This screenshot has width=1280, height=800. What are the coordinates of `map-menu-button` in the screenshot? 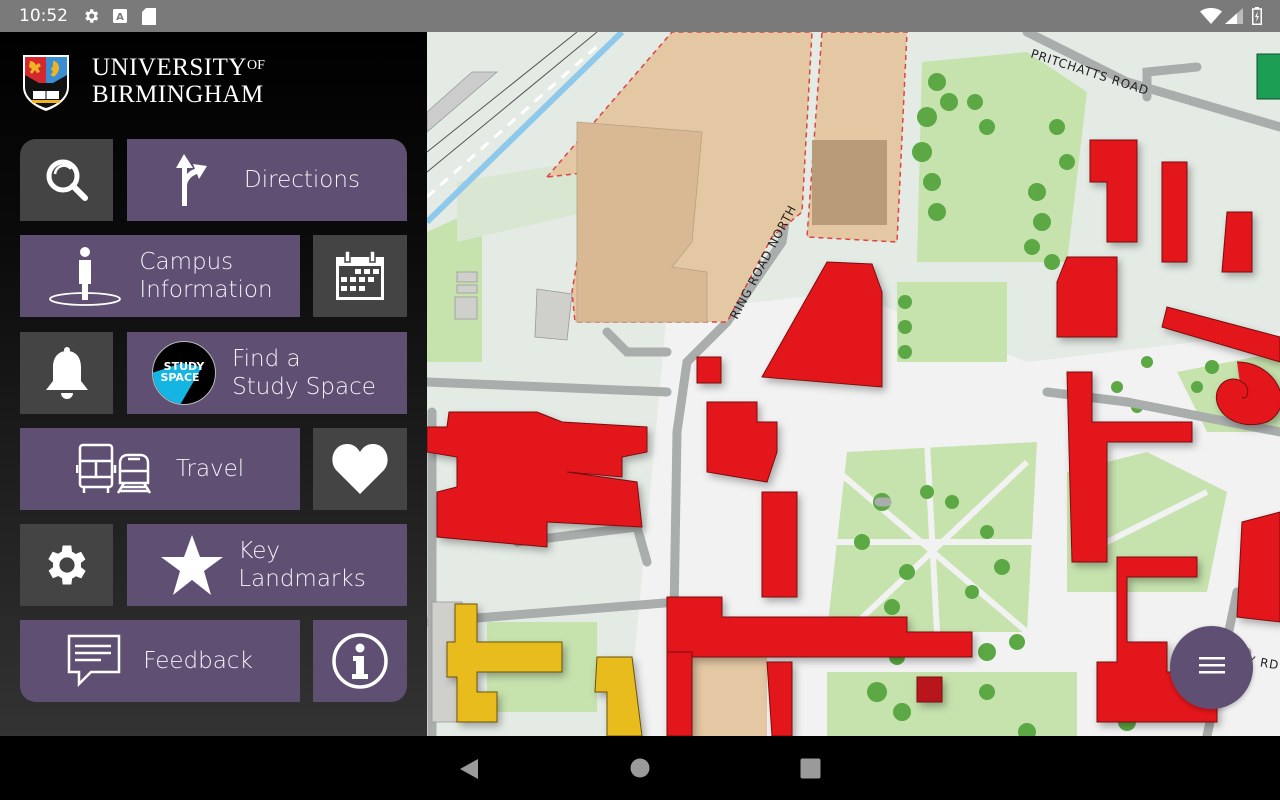 It's located at (1211, 667).